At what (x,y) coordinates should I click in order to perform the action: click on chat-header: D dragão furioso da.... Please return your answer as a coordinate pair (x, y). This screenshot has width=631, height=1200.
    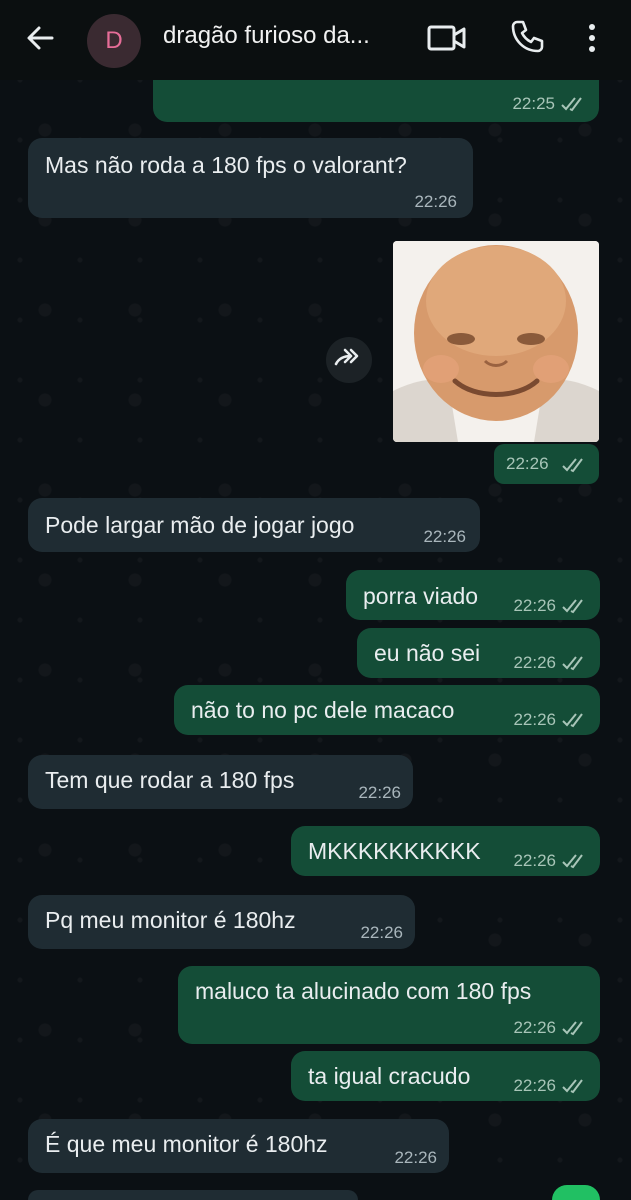
    Looking at the image, I should click on (315, 40).